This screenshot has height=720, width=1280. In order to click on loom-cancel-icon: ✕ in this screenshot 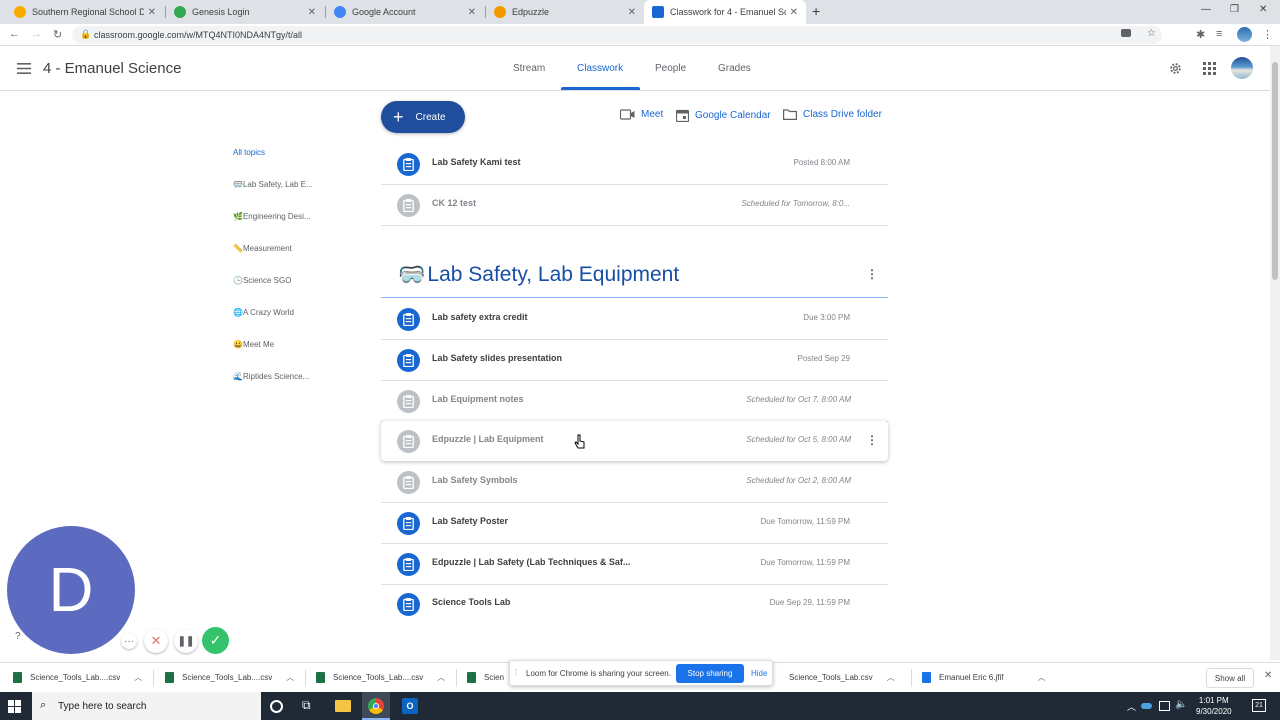, I will do `click(156, 641)`.